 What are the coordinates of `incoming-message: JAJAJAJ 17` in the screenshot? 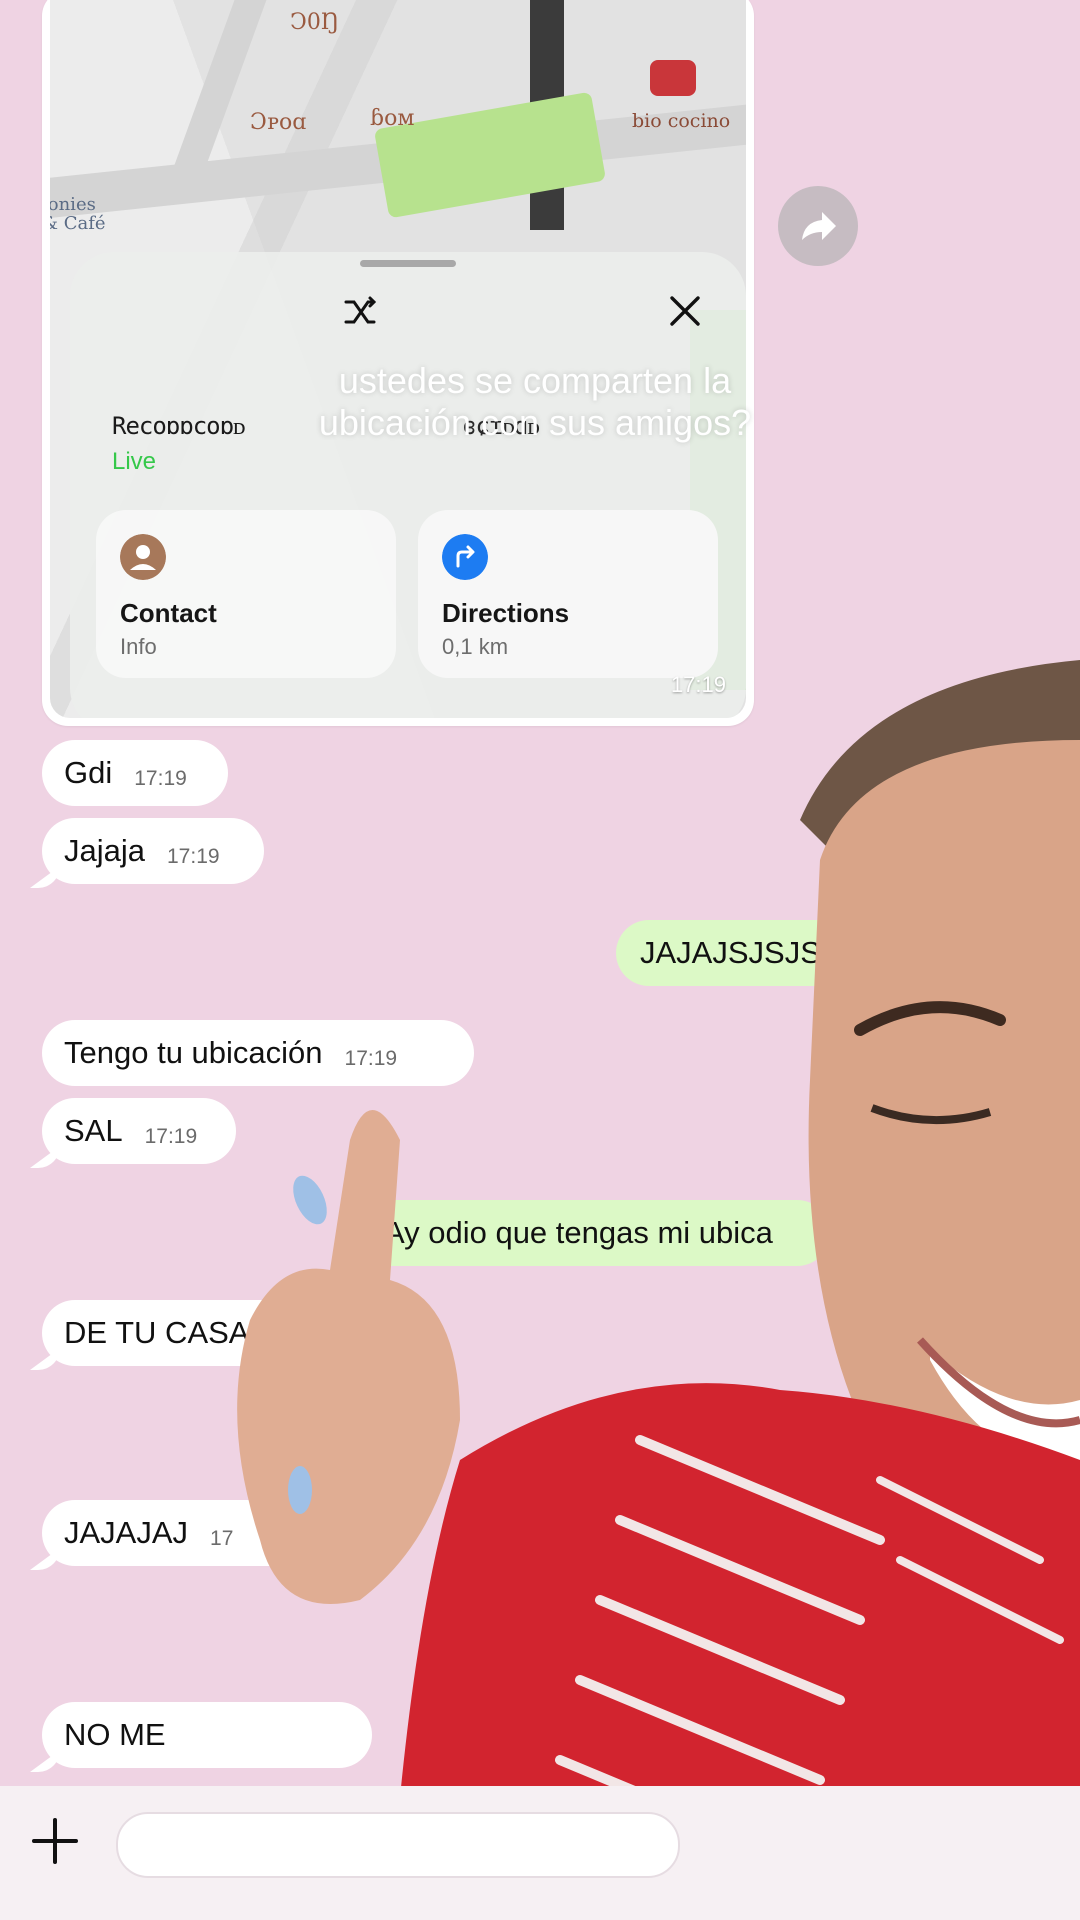 It's located at (181, 1535).